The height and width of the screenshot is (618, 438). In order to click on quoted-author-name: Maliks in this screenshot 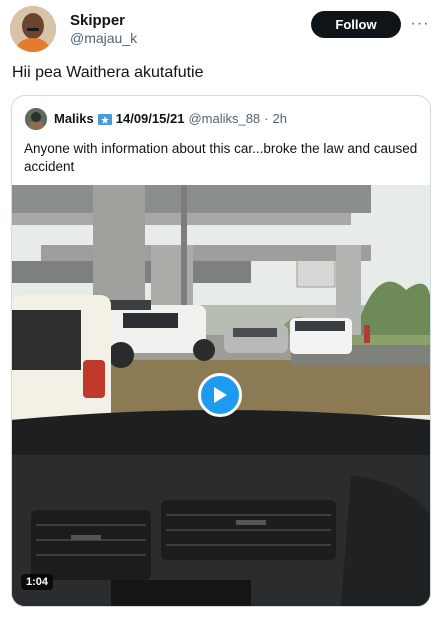, I will do `click(74, 118)`.